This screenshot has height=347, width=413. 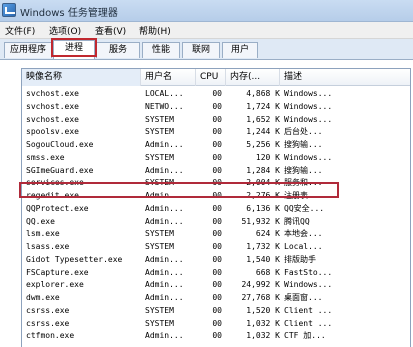 I want to click on title-bar: Windows 任务管理器, so click(x=206, y=11).